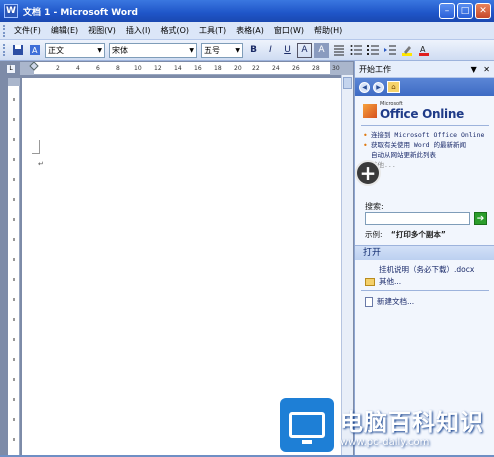  What do you see at coordinates (418, 234) in the screenshot?
I see `example-value: “打印多个副本”` at bounding box center [418, 234].